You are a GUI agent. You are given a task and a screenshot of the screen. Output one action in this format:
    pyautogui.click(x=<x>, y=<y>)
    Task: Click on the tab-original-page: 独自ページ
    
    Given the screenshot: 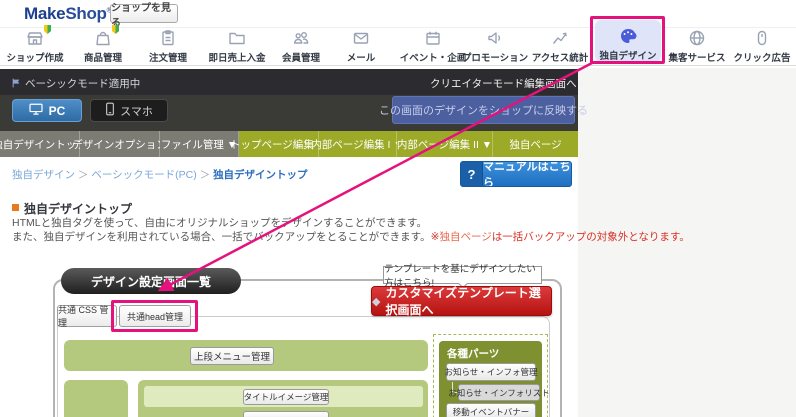 What is the action you would take?
    pyautogui.click(x=535, y=144)
    